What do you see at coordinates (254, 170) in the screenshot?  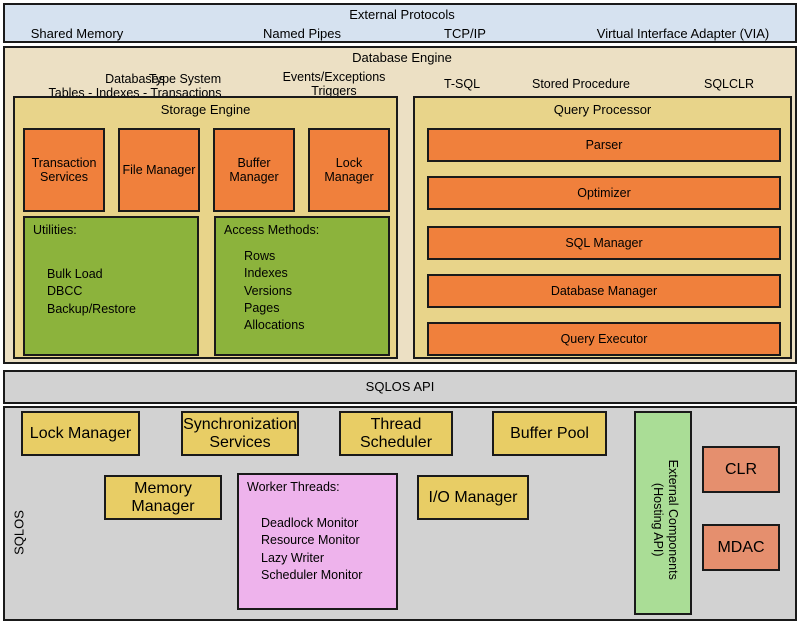 I see `component-buffer-manager: Buffer Manager` at bounding box center [254, 170].